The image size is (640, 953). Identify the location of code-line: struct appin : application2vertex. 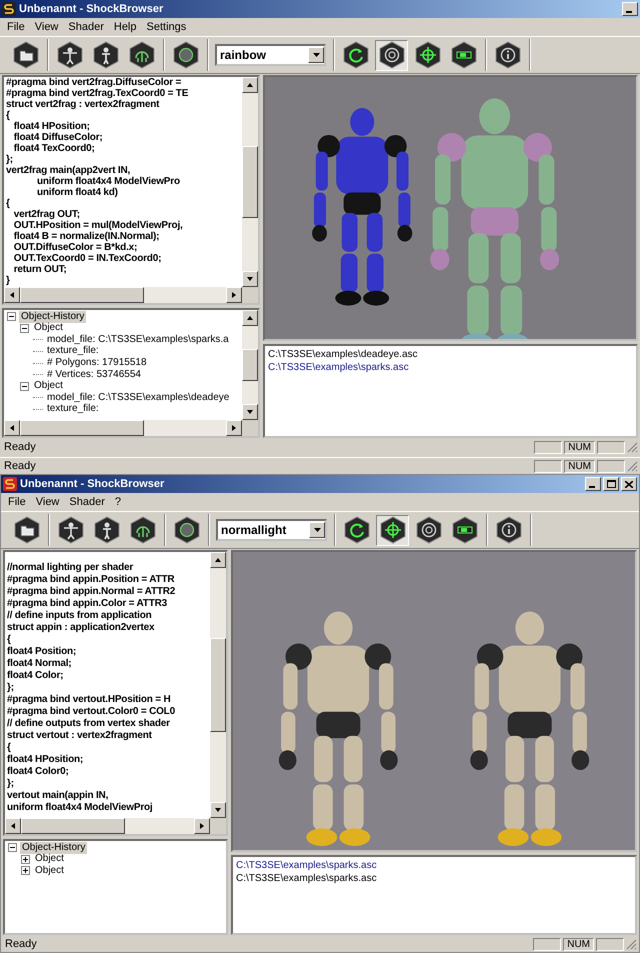
(81, 628).